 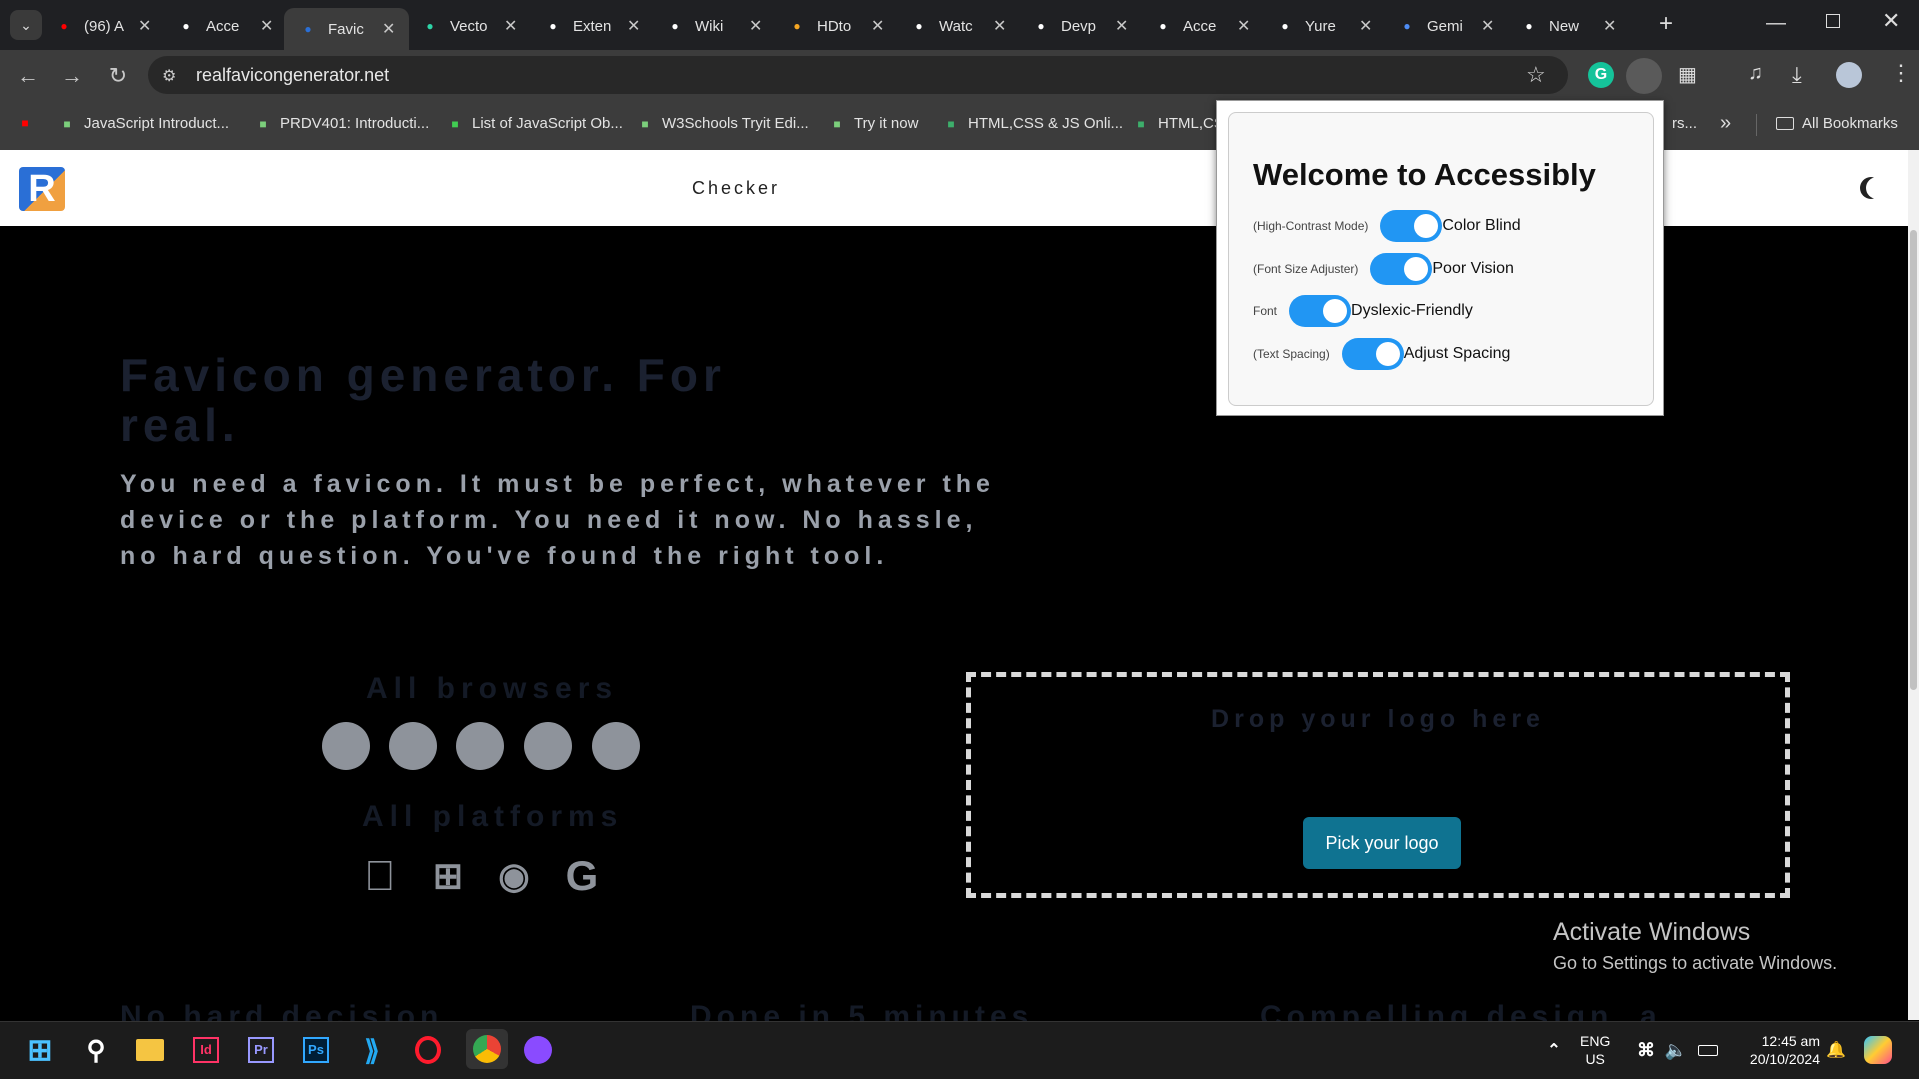 What do you see at coordinates (1644, 76) in the screenshot?
I see `accessibly-extension-icon` at bounding box center [1644, 76].